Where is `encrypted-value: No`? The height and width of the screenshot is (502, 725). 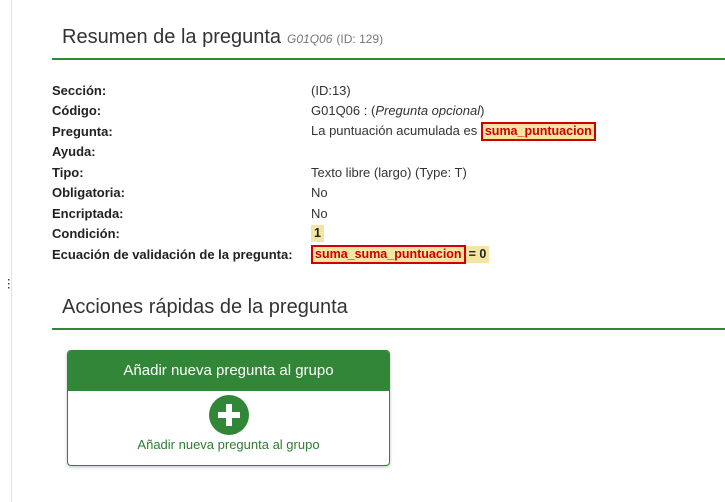 encrypted-value: No is located at coordinates (319, 213).